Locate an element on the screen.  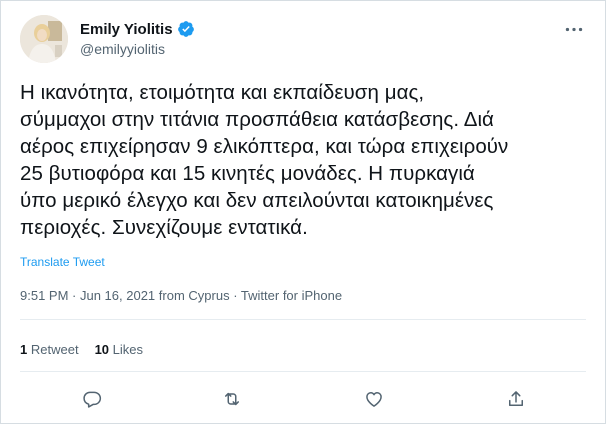
display-name-row: Emily Yiolitis is located at coordinates (137, 29).